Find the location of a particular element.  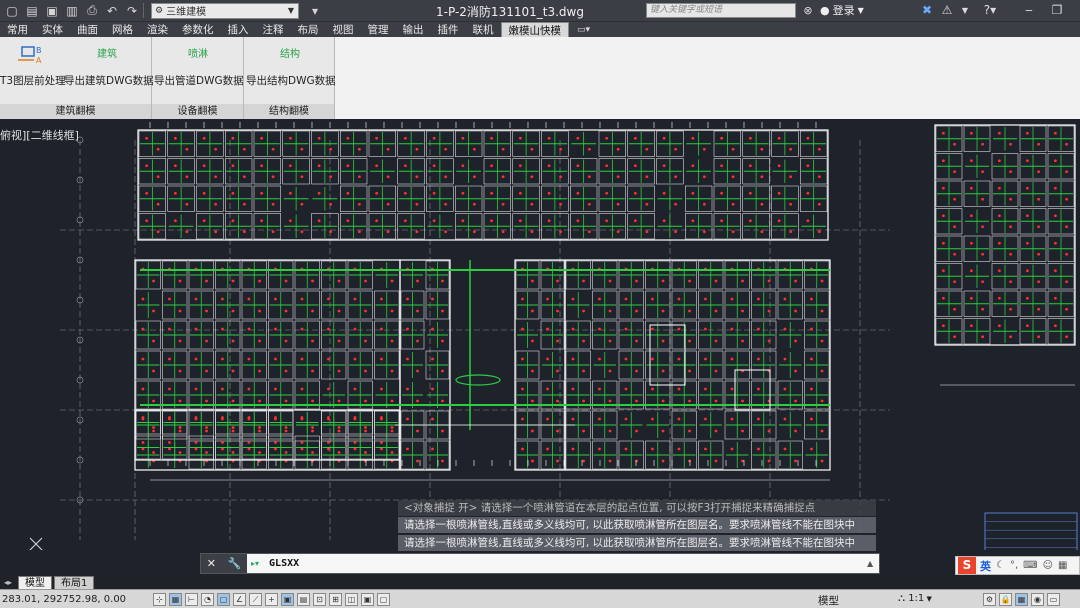

open-file-icon: ▤ is located at coordinates (32, 11).